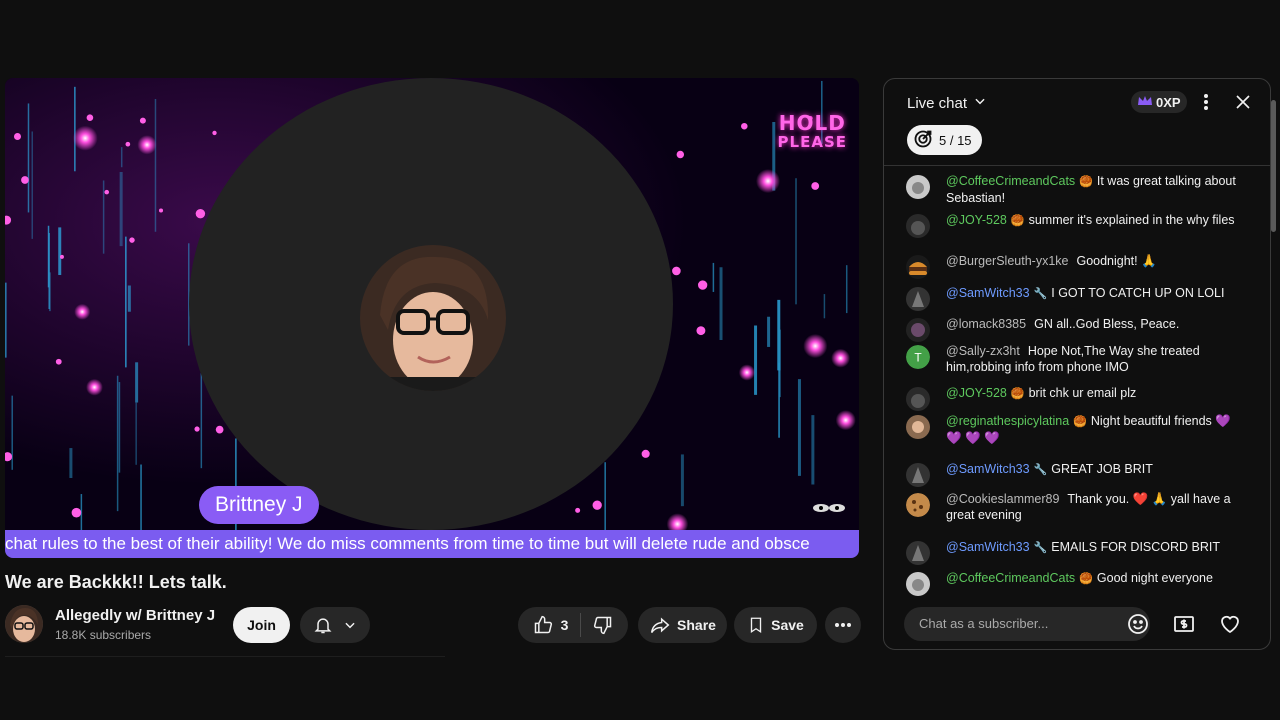 Image resolution: width=1280 pixels, height=720 pixels. I want to click on close-chat-button, so click(1243, 104).